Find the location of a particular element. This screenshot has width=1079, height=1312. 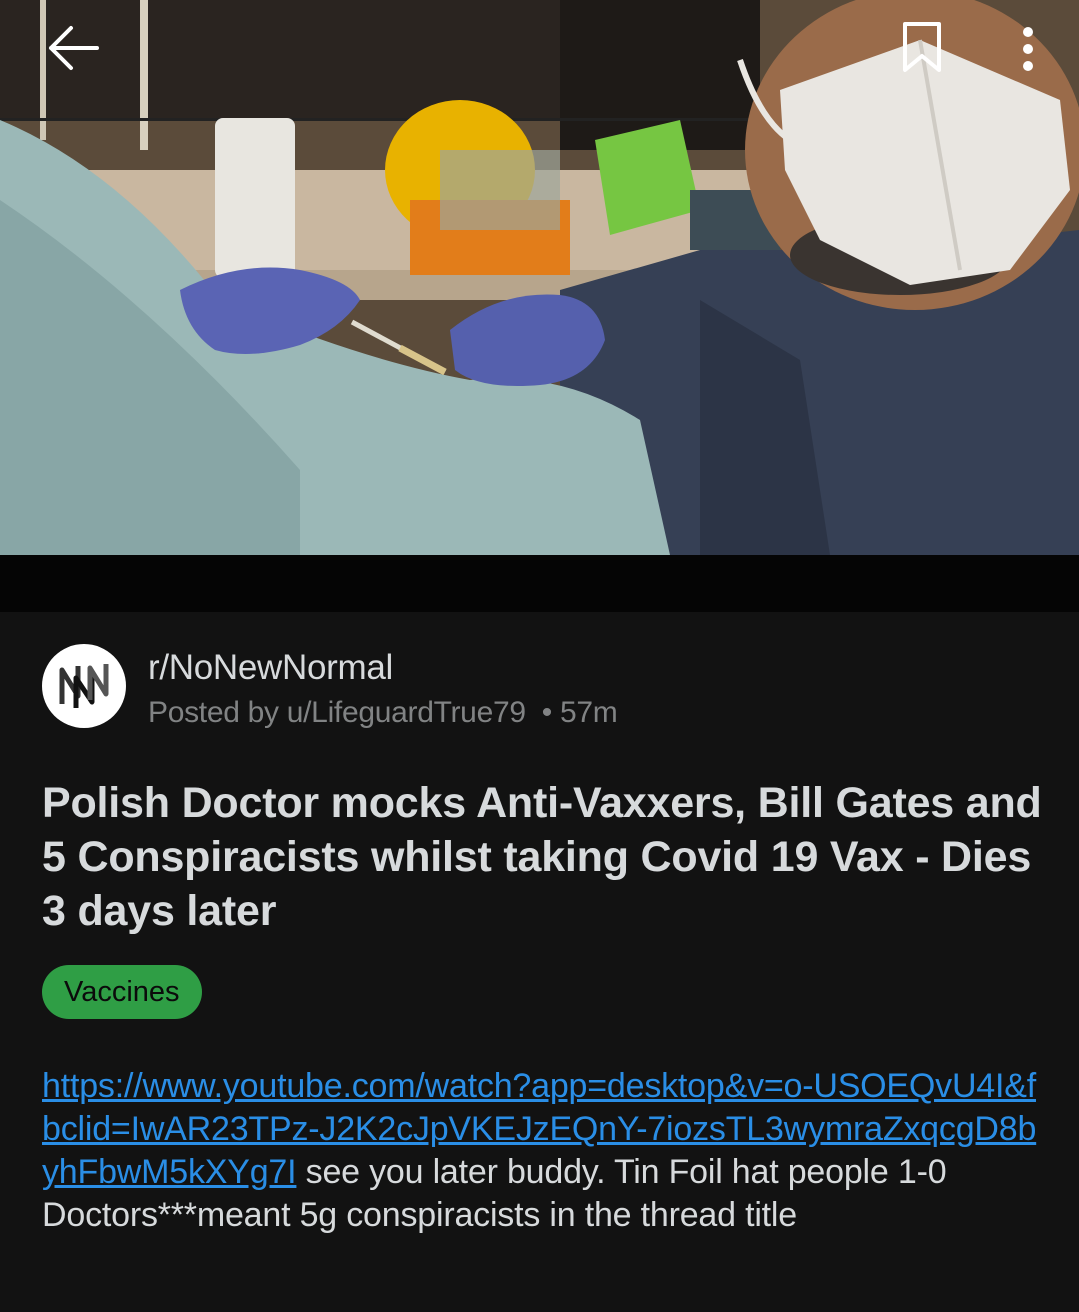

subreddit-logo-icon is located at coordinates (84, 686).